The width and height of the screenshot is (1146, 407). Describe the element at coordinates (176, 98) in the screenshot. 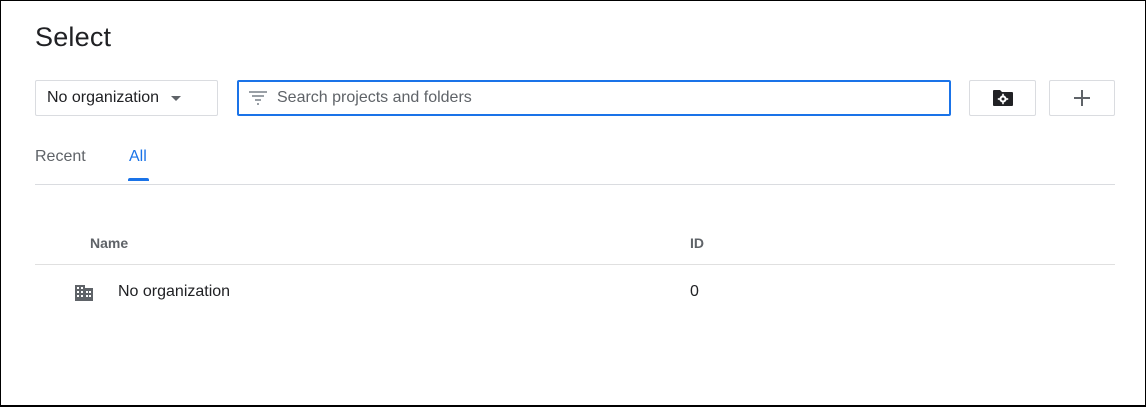

I see `chevron-down-icon` at that location.